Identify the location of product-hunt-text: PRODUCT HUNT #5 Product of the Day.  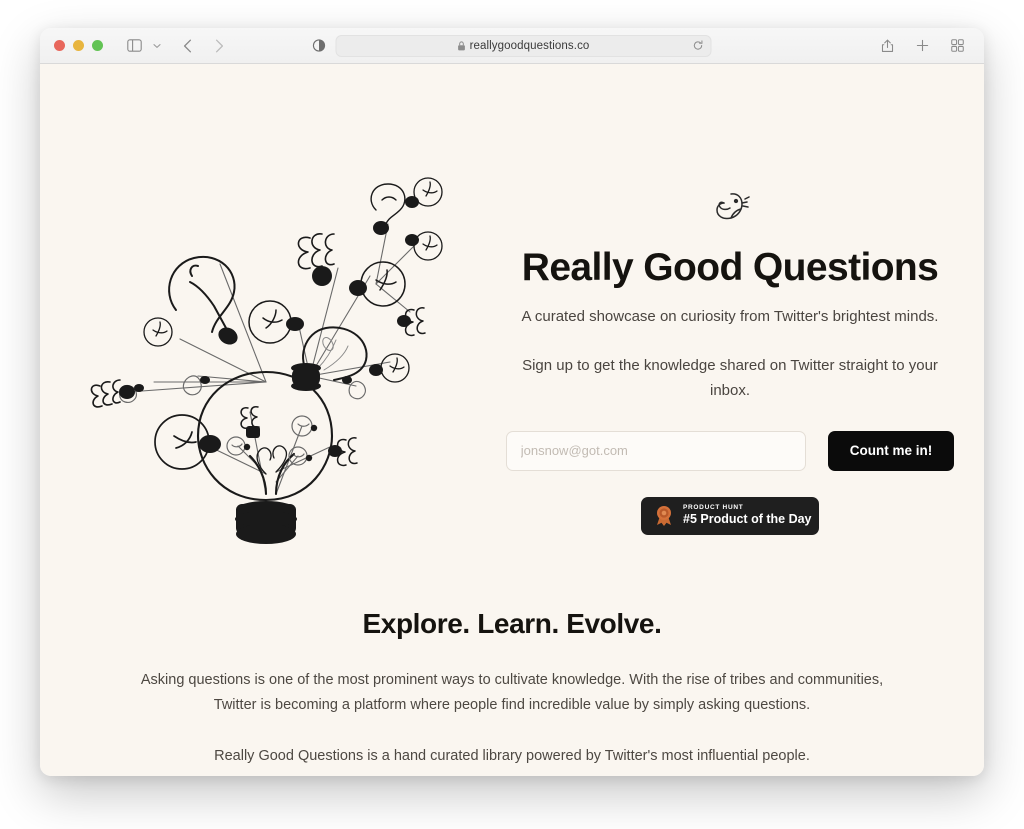
(747, 516).